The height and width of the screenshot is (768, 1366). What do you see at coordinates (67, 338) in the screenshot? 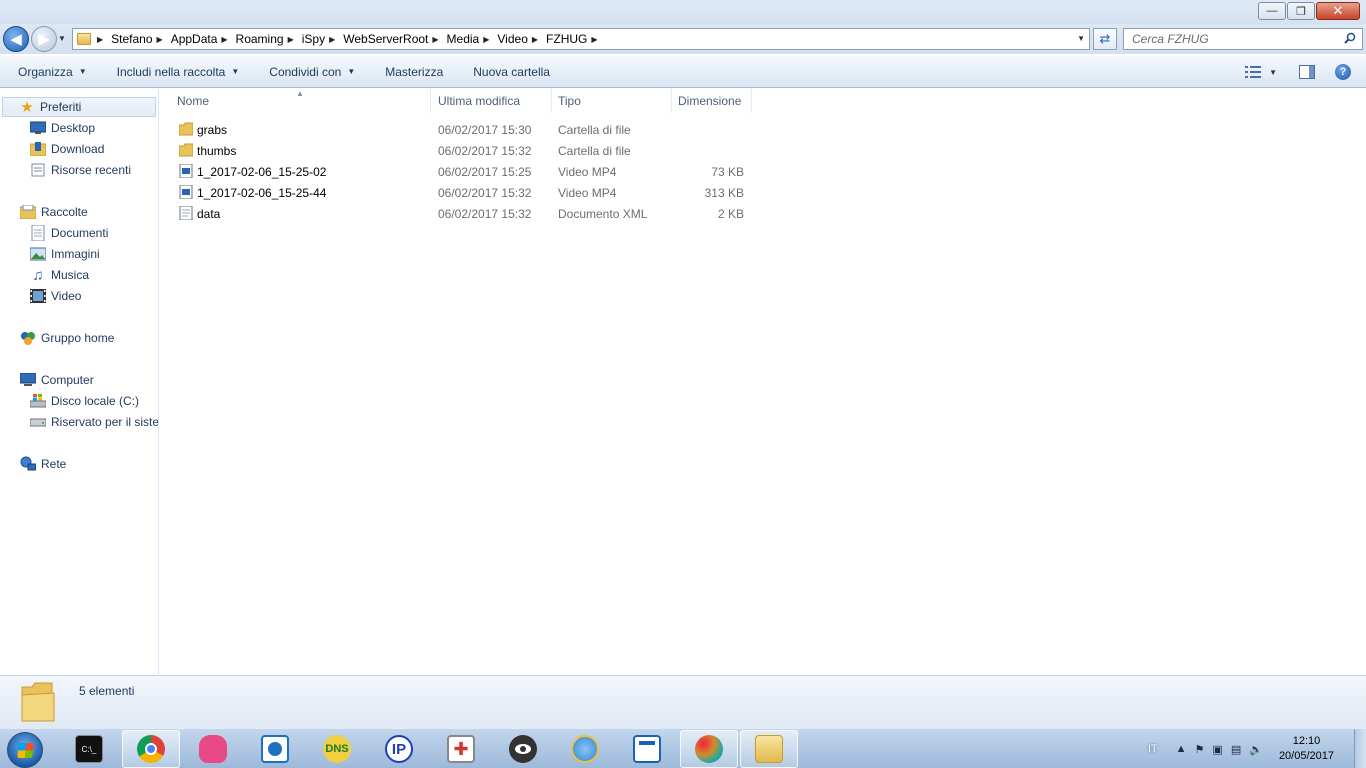
I see `nav-homegroup: Gruppo home` at bounding box center [67, 338].